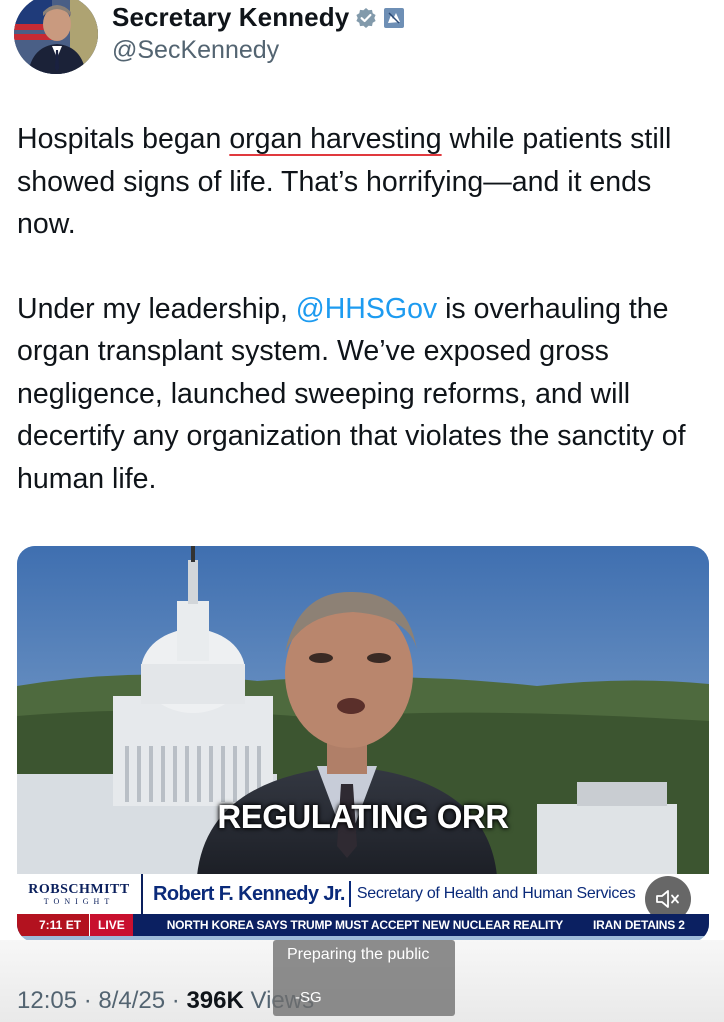 The height and width of the screenshot is (1022, 724). What do you see at coordinates (79, 889) in the screenshot?
I see `show-logo-line1: ROBSCHMITT` at bounding box center [79, 889].